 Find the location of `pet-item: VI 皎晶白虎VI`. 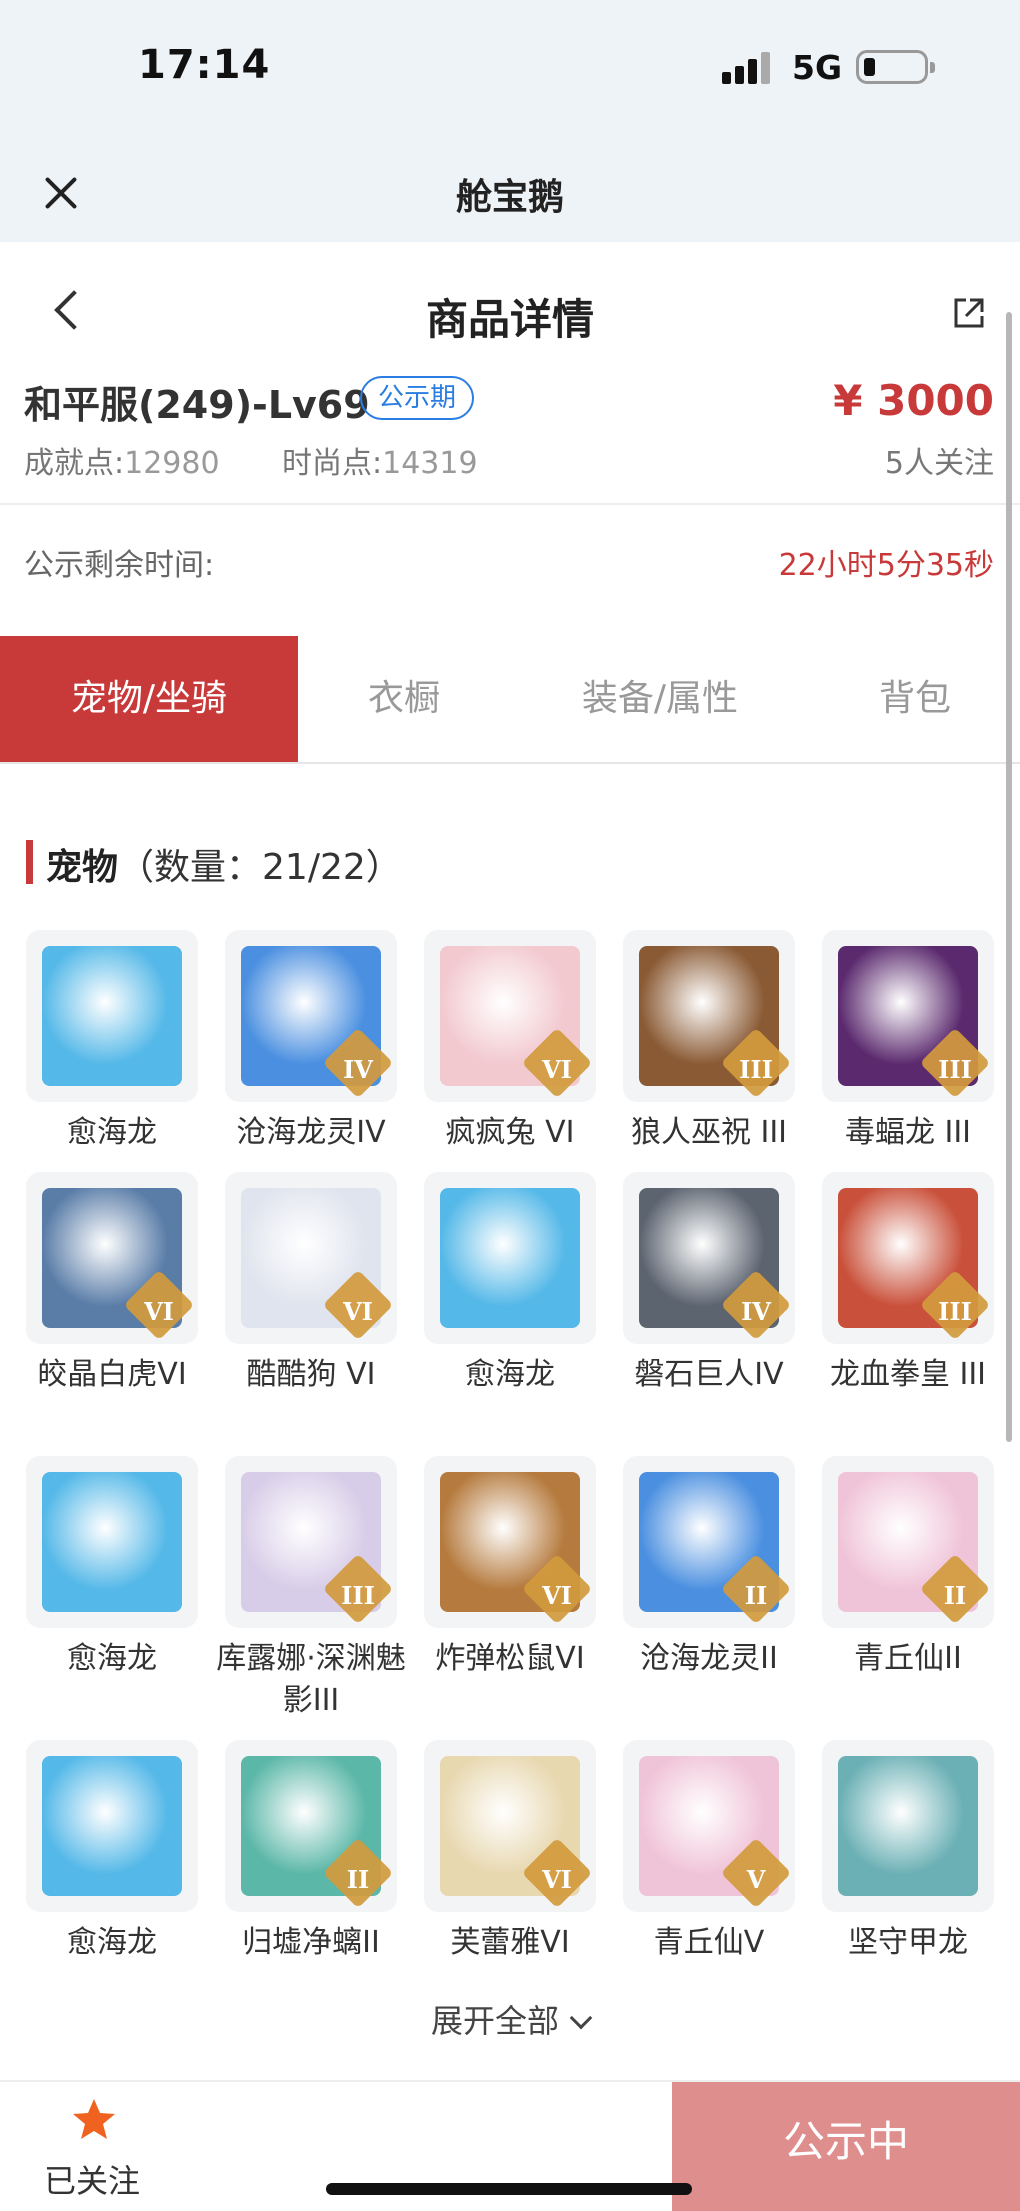

pet-item: VI 皎晶白虎VI is located at coordinates (112, 1284).